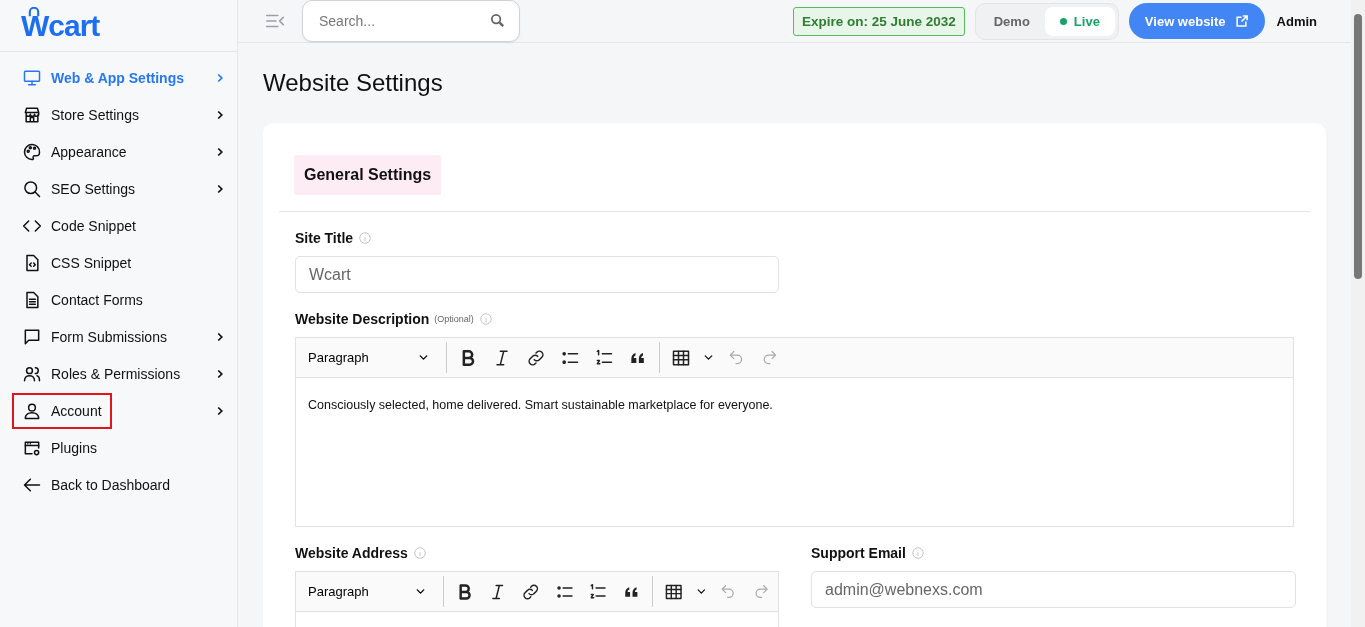  Describe the element at coordinates (77, 262) in the screenshot. I see `sidebar-item: CSS Snippet` at that location.